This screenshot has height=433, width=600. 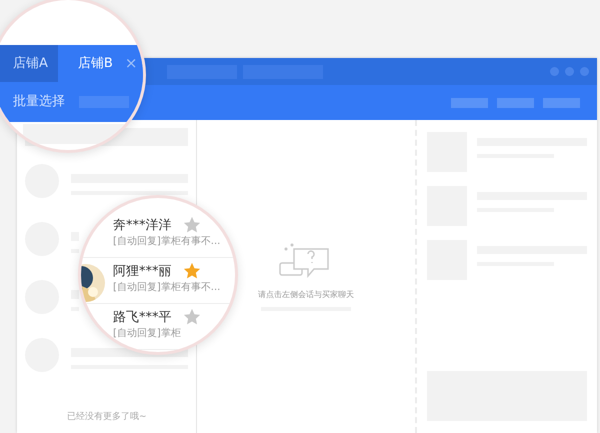 I want to click on empty-chat-message: 请点击左侧会话与买家聊天, so click(x=306, y=294).